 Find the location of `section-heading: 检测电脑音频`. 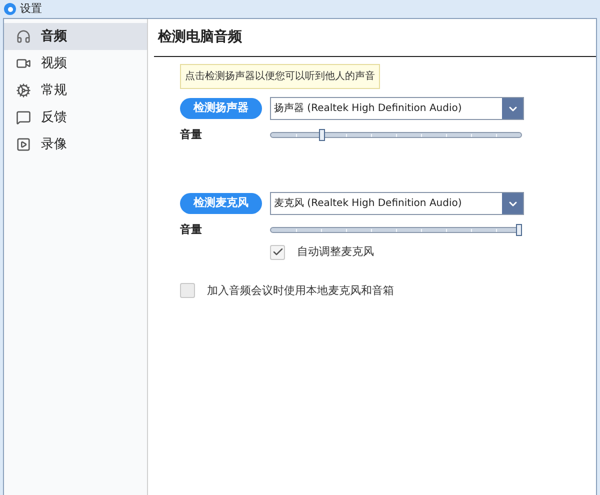

section-heading: 检测电脑音频 is located at coordinates (200, 37).